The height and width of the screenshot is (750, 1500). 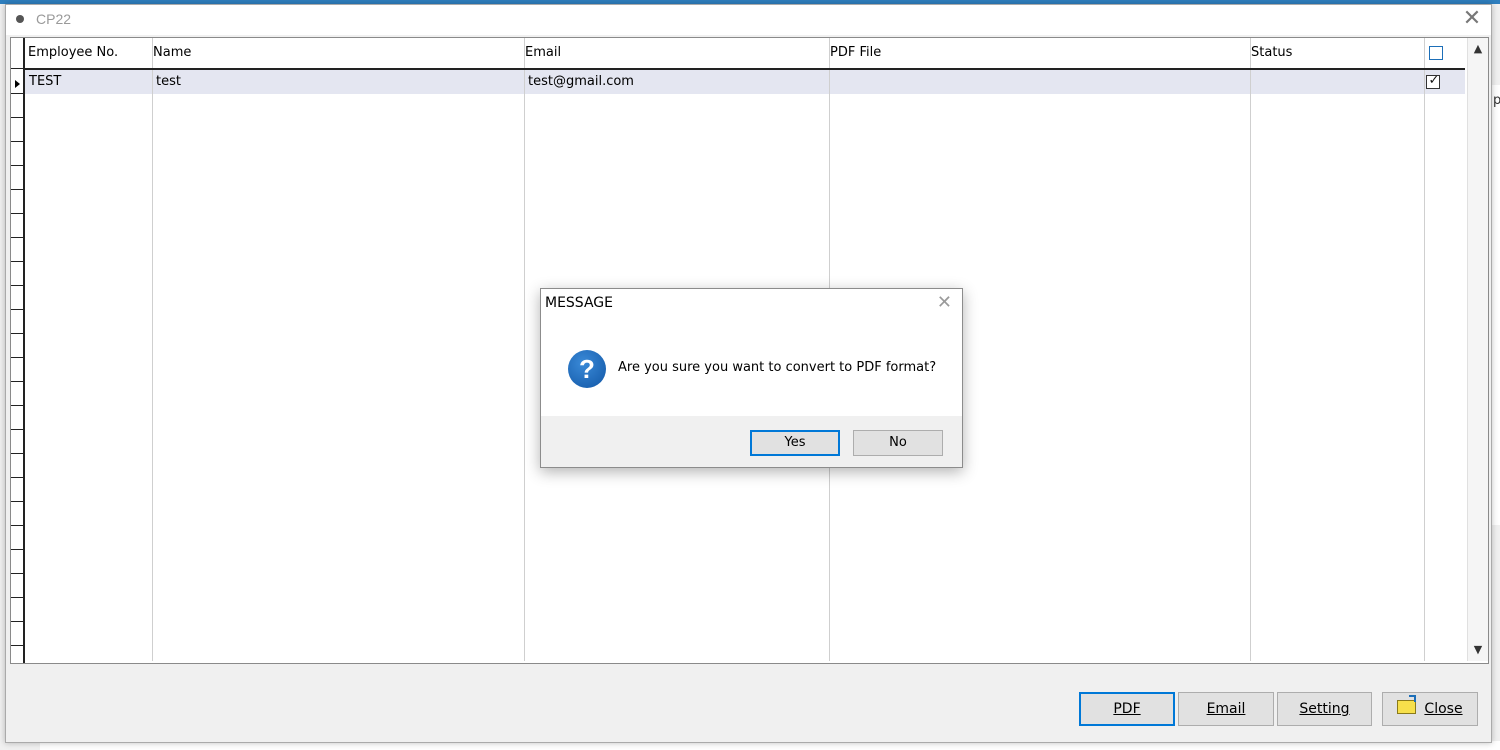 I want to click on row-header-column, so click(x=18, y=350).